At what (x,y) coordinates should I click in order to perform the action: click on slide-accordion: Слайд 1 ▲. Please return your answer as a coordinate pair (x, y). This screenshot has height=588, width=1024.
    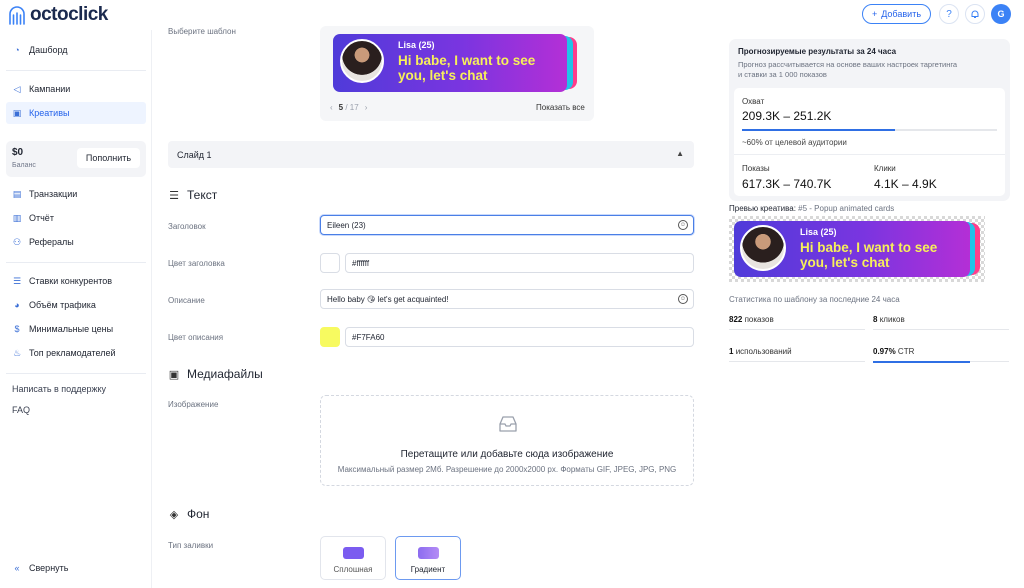
    Looking at the image, I should click on (431, 154).